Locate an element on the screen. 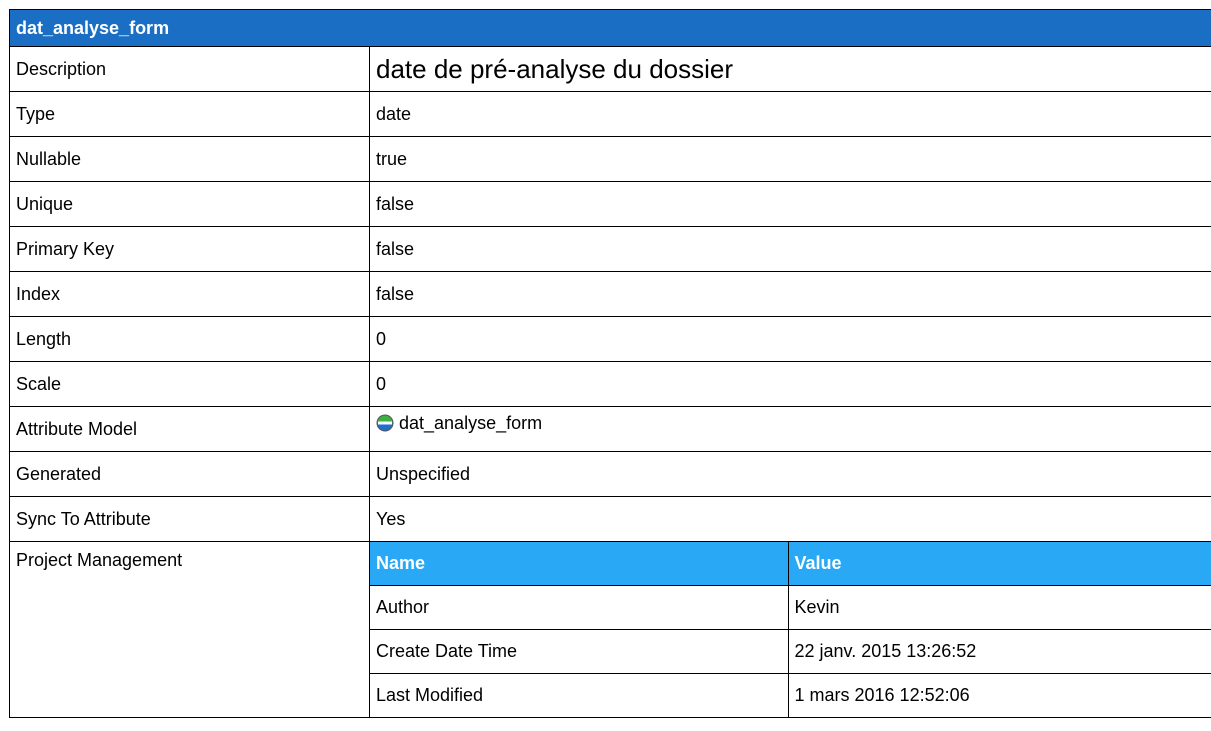 This screenshot has height=731, width=1211. row-label: Scale is located at coordinates (189, 384).